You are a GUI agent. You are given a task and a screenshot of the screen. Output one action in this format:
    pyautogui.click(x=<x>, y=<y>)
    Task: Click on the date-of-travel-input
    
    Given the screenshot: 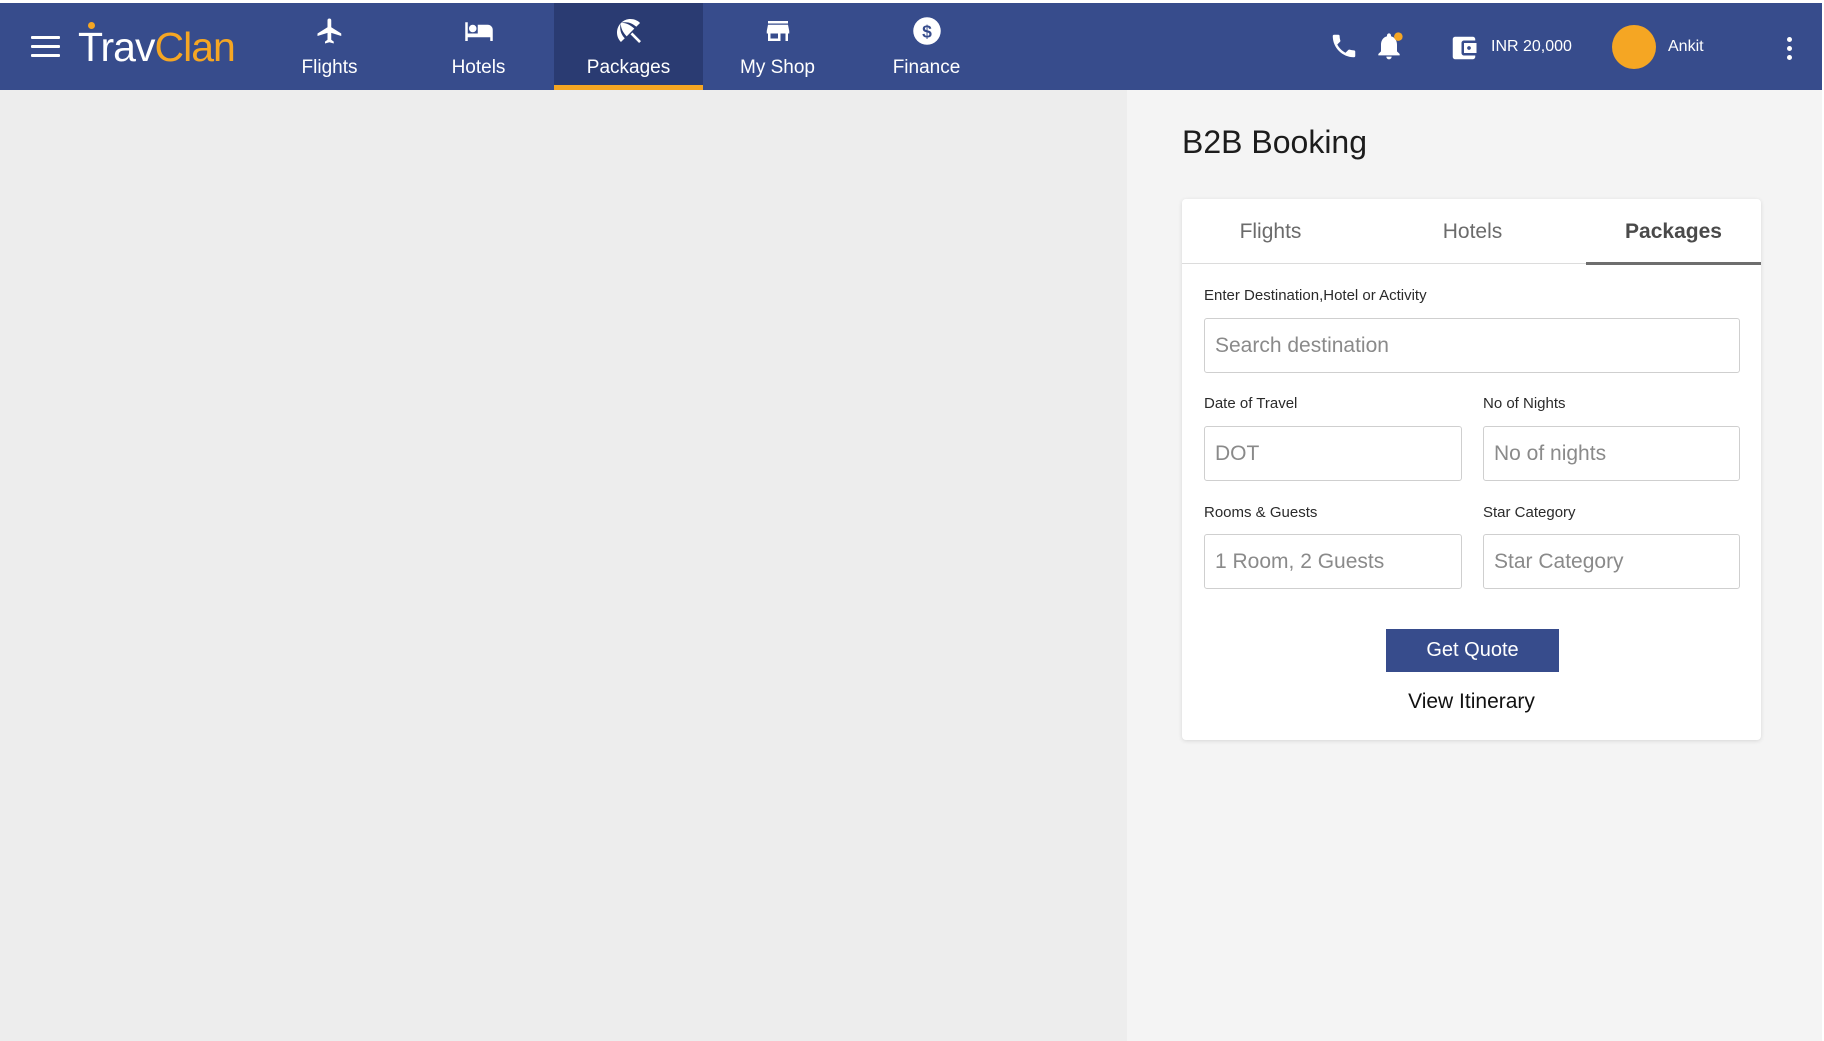 What is the action you would take?
    pyautogui.click(x=1333, y=453)
    